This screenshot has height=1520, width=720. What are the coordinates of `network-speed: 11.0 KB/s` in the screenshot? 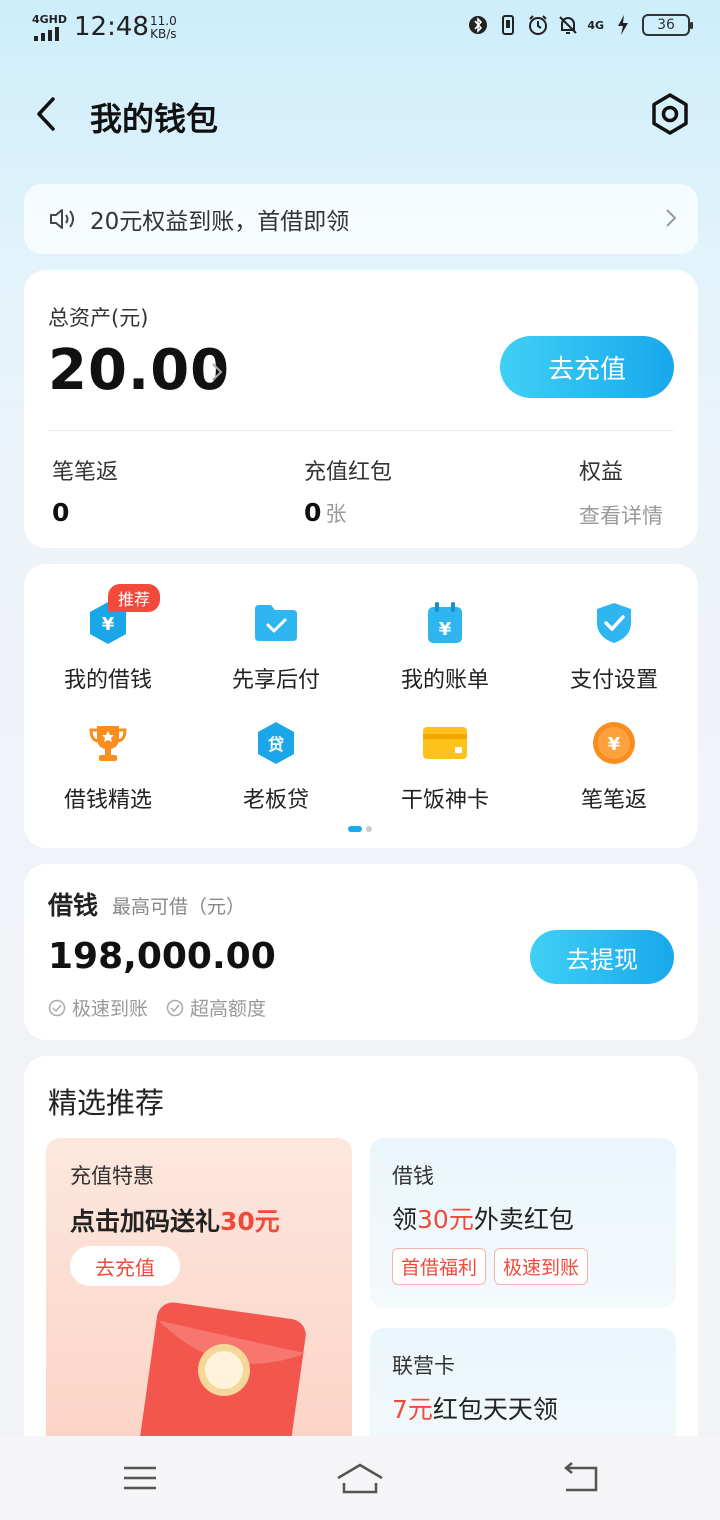 It's located at (163, 28).